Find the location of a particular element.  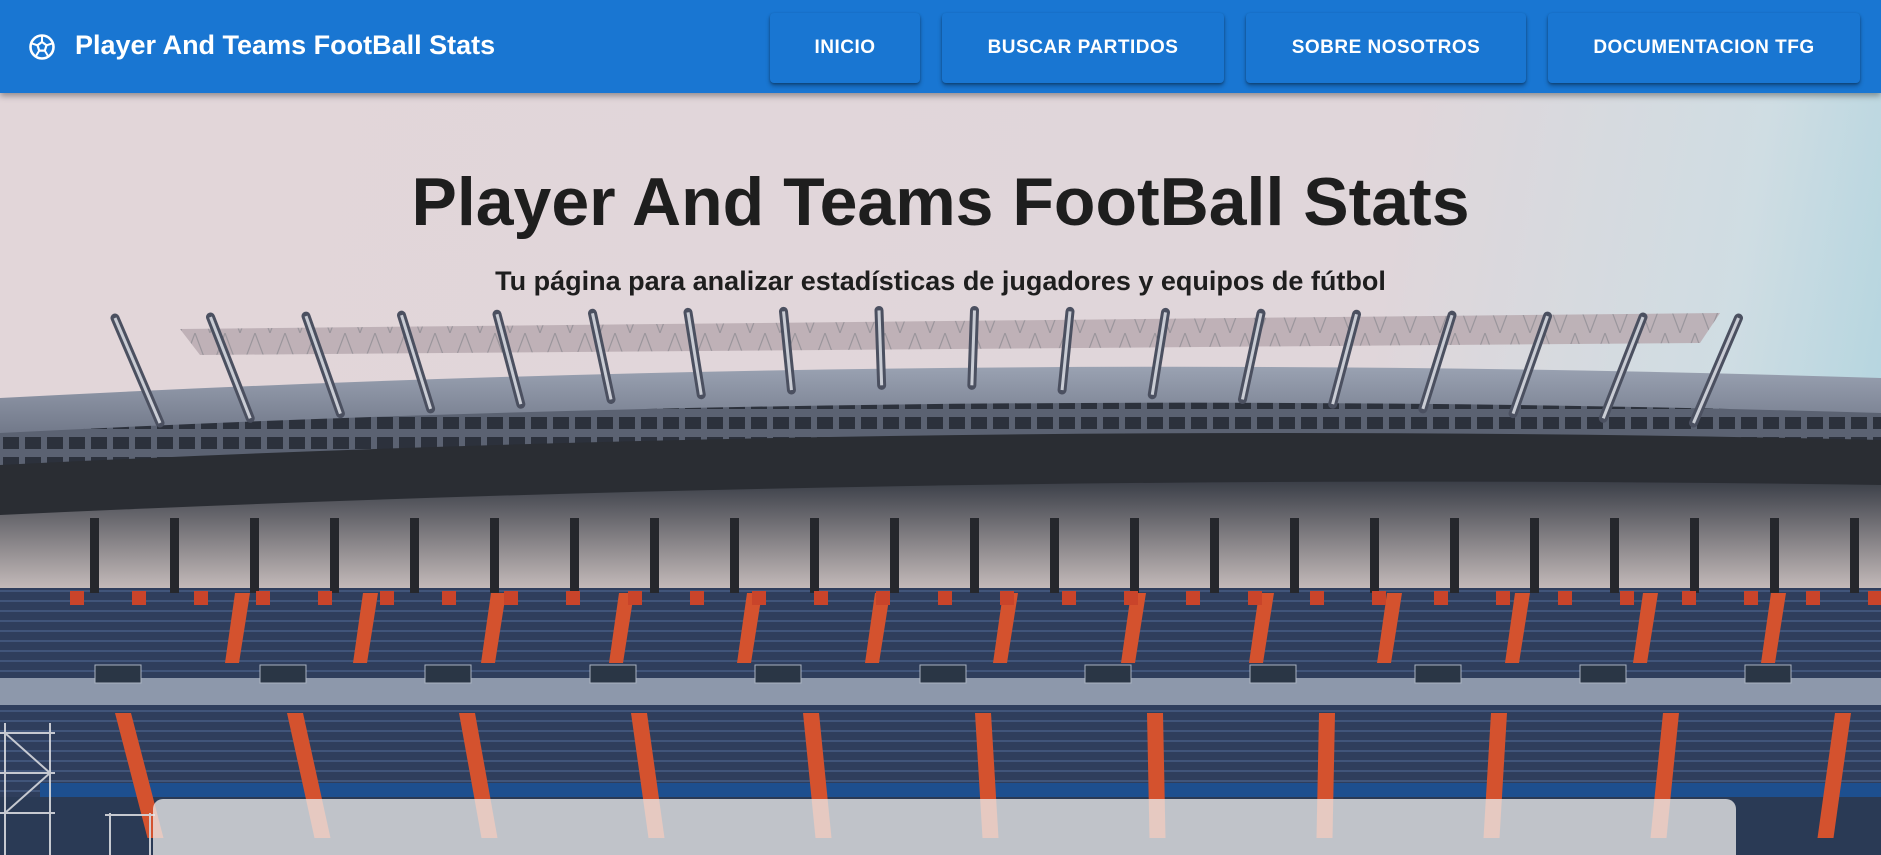

hero-title: Player And Teams FootBall Stats is located at coordinates (940, 202).